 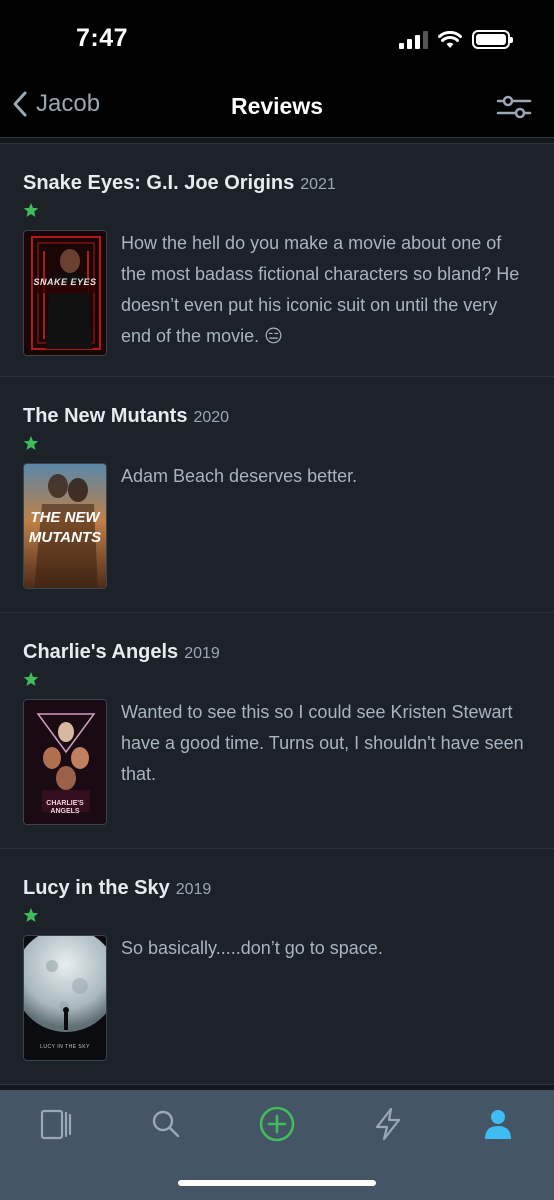 I want to click on tab-profile, so click(x=498, y=1124).